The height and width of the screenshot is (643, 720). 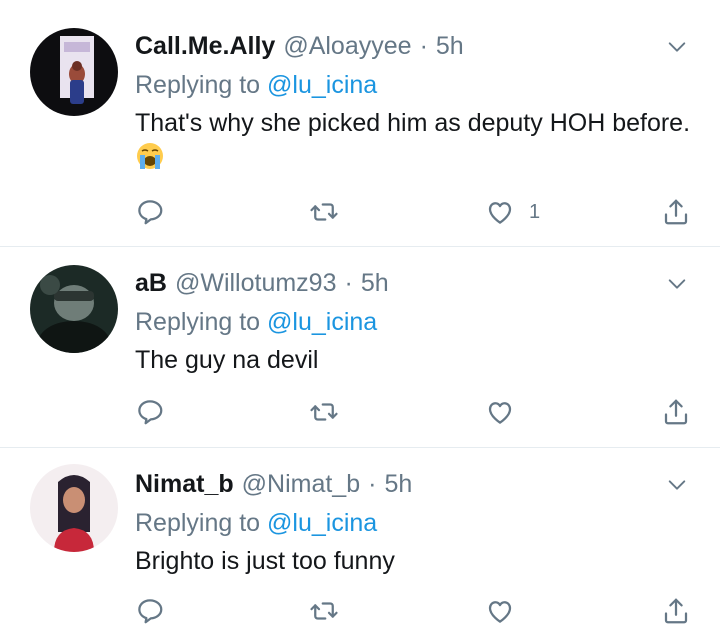 What do you see at coordinates (265, 561) in the screenshot?
I see `tweet-text: Brighto is just too funny` at bounding box center [265, 561].